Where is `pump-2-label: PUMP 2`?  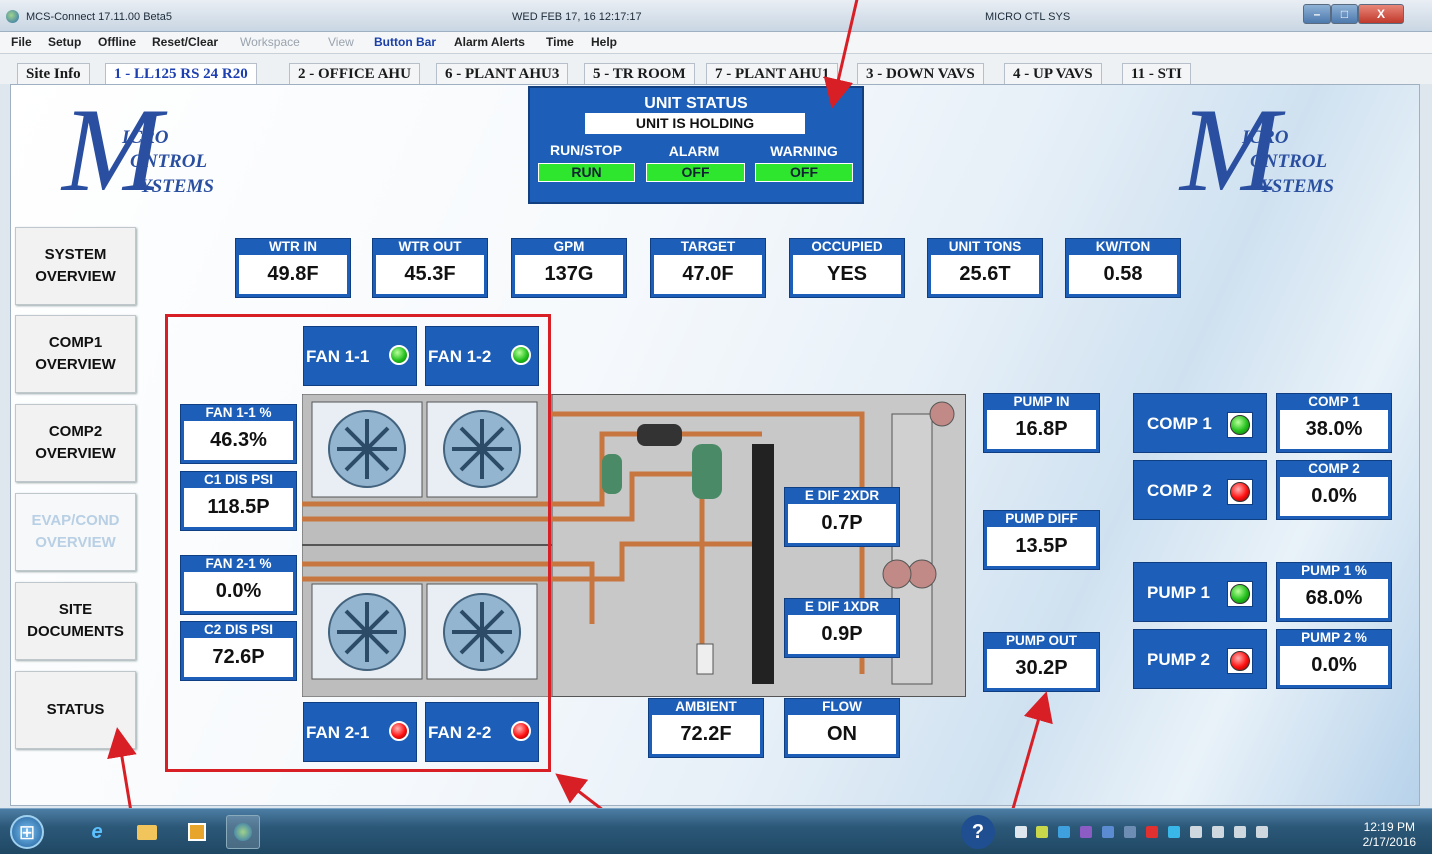
pump-2-label: PUMP 2 is located at coordinates (1178, 659).